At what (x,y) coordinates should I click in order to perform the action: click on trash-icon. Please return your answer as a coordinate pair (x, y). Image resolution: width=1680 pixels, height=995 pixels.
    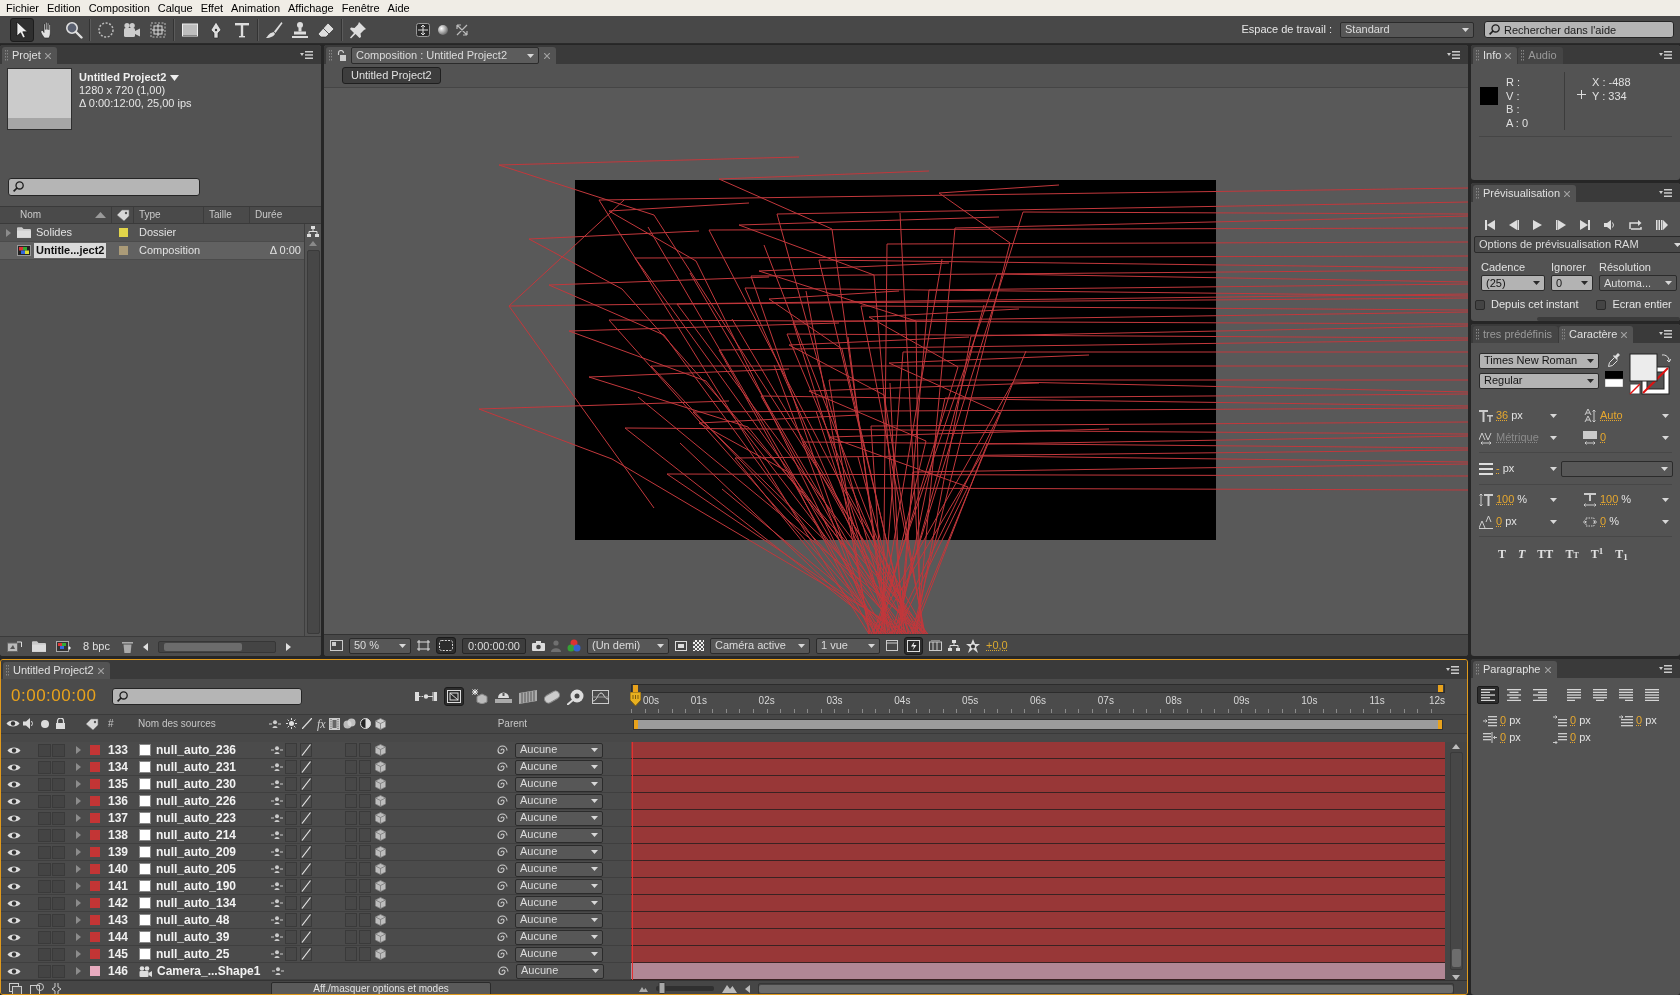
    Looking at the image, I should click on (127, 646).